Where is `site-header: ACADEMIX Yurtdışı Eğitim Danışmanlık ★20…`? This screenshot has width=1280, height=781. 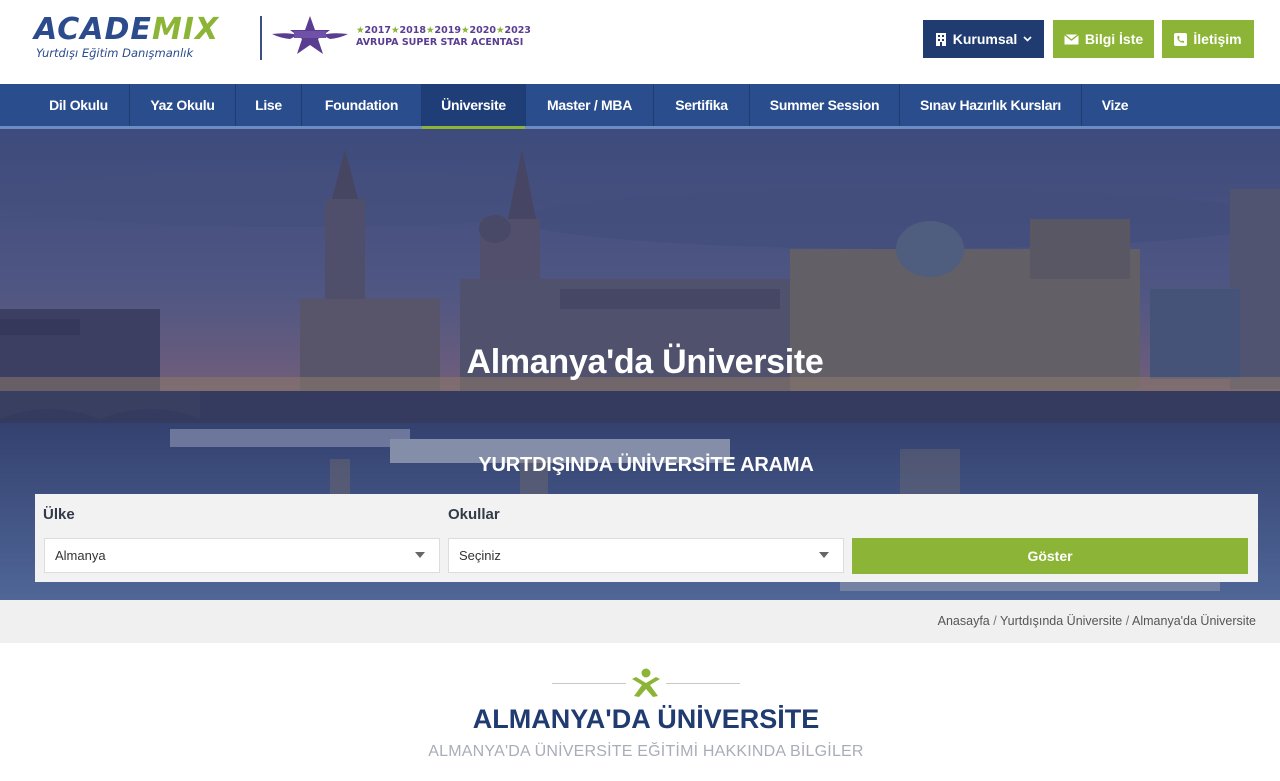 site-header: ACADEMIX Yurtdışı Eğitim Danışmanlık ★20… is located at coordinates (640, 42).